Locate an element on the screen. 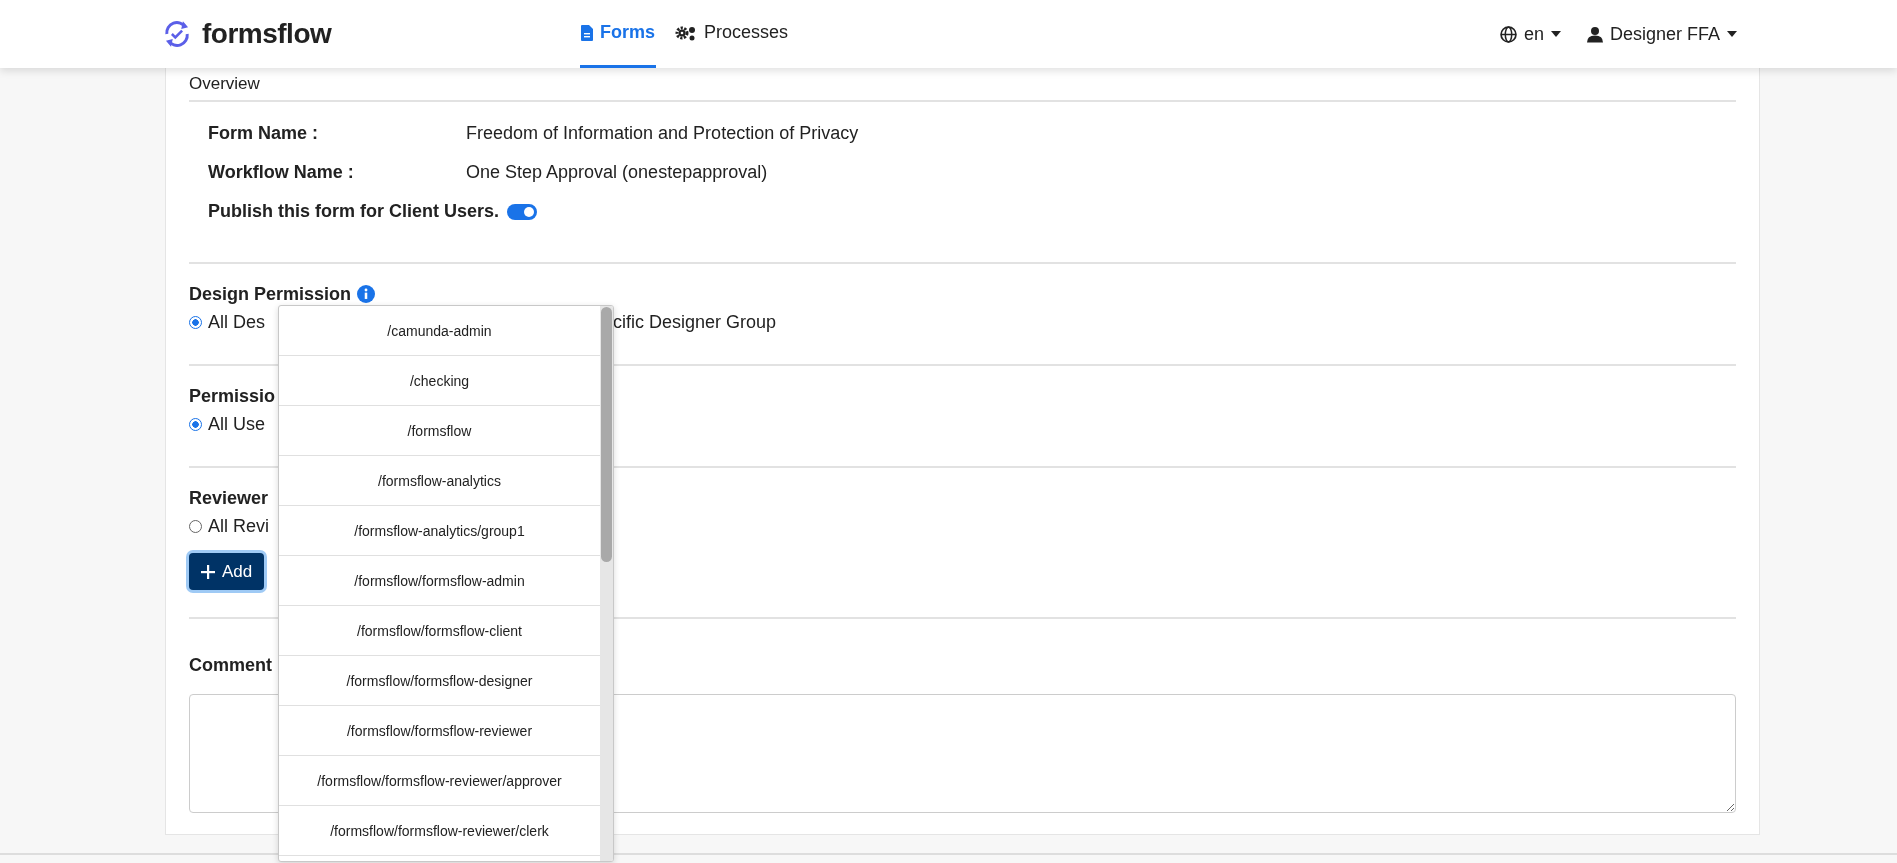 The image size is (1897, 863). field-value: Freedom of Information and Protection of Privacy is located at coordinates (662, 133).